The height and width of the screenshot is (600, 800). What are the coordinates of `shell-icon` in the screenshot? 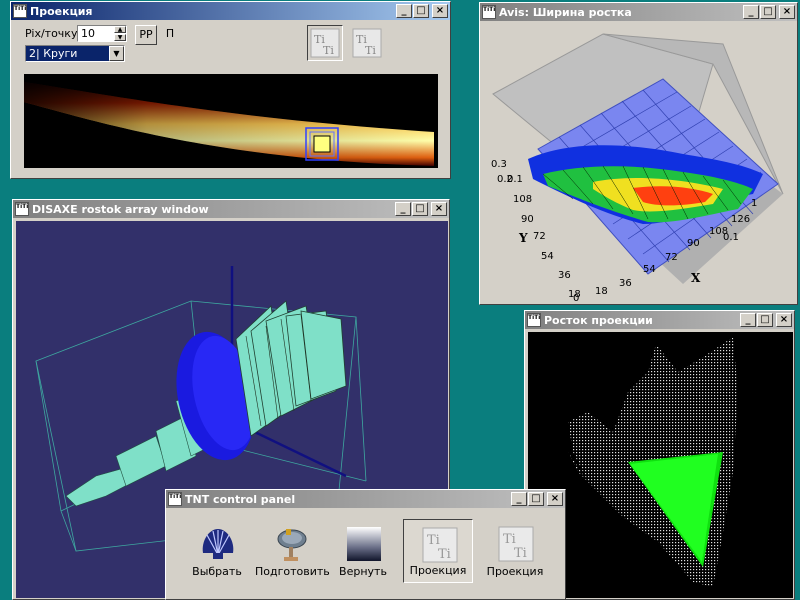 It's located at (218, 544).